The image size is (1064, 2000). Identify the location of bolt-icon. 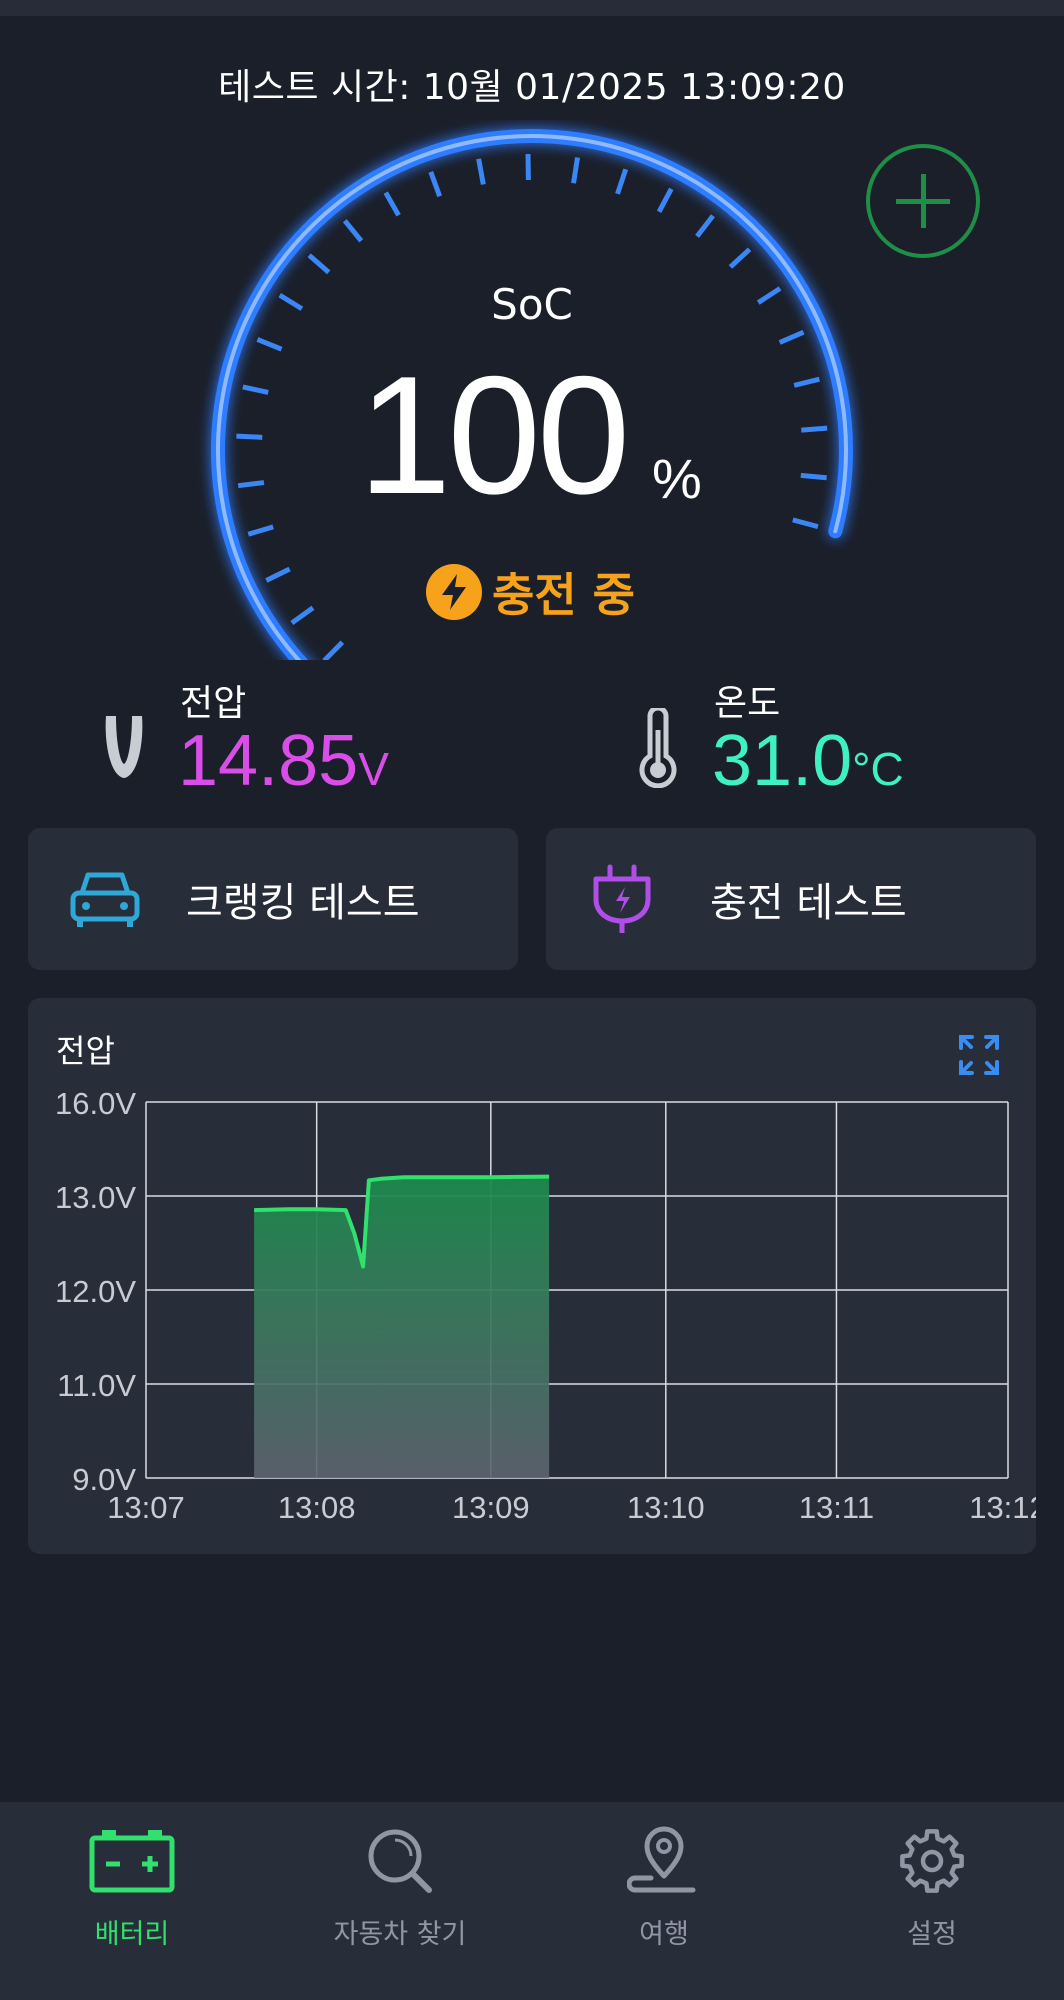
(454, 592).